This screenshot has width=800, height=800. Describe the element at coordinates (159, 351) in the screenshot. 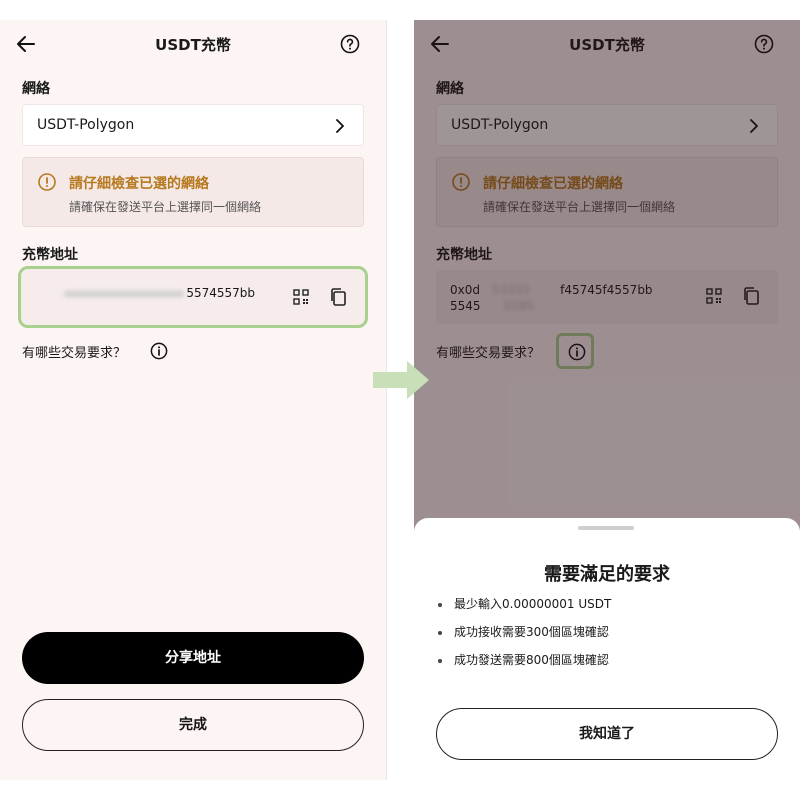

I see `info-icon` at that location.